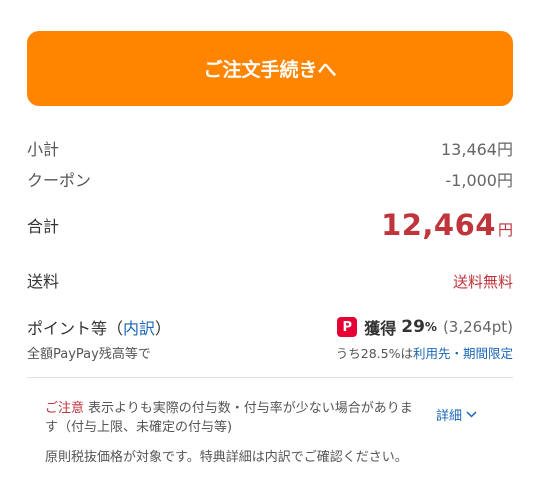  What do you see at coordinates (89, 354) in the screenshot?
I see `points-subtitle: 全額PayPay残高等で` at bounding box center [89, 354].